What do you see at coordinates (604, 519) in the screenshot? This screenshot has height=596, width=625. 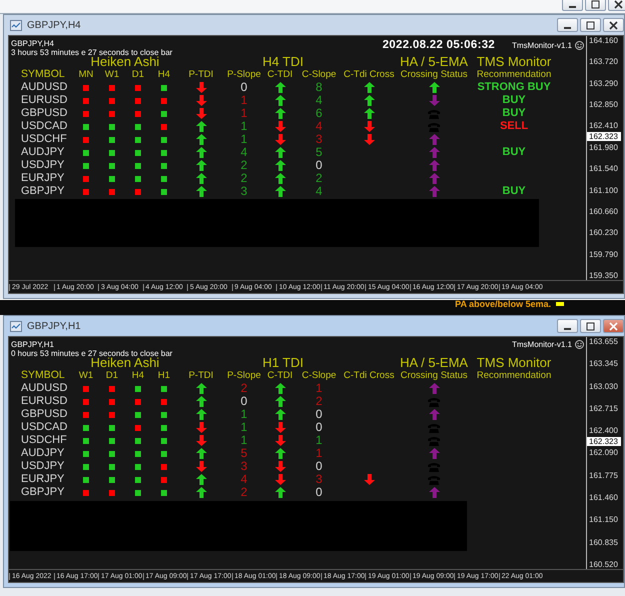 I see `price-label: 161.150` at bounding box center [604, 519].